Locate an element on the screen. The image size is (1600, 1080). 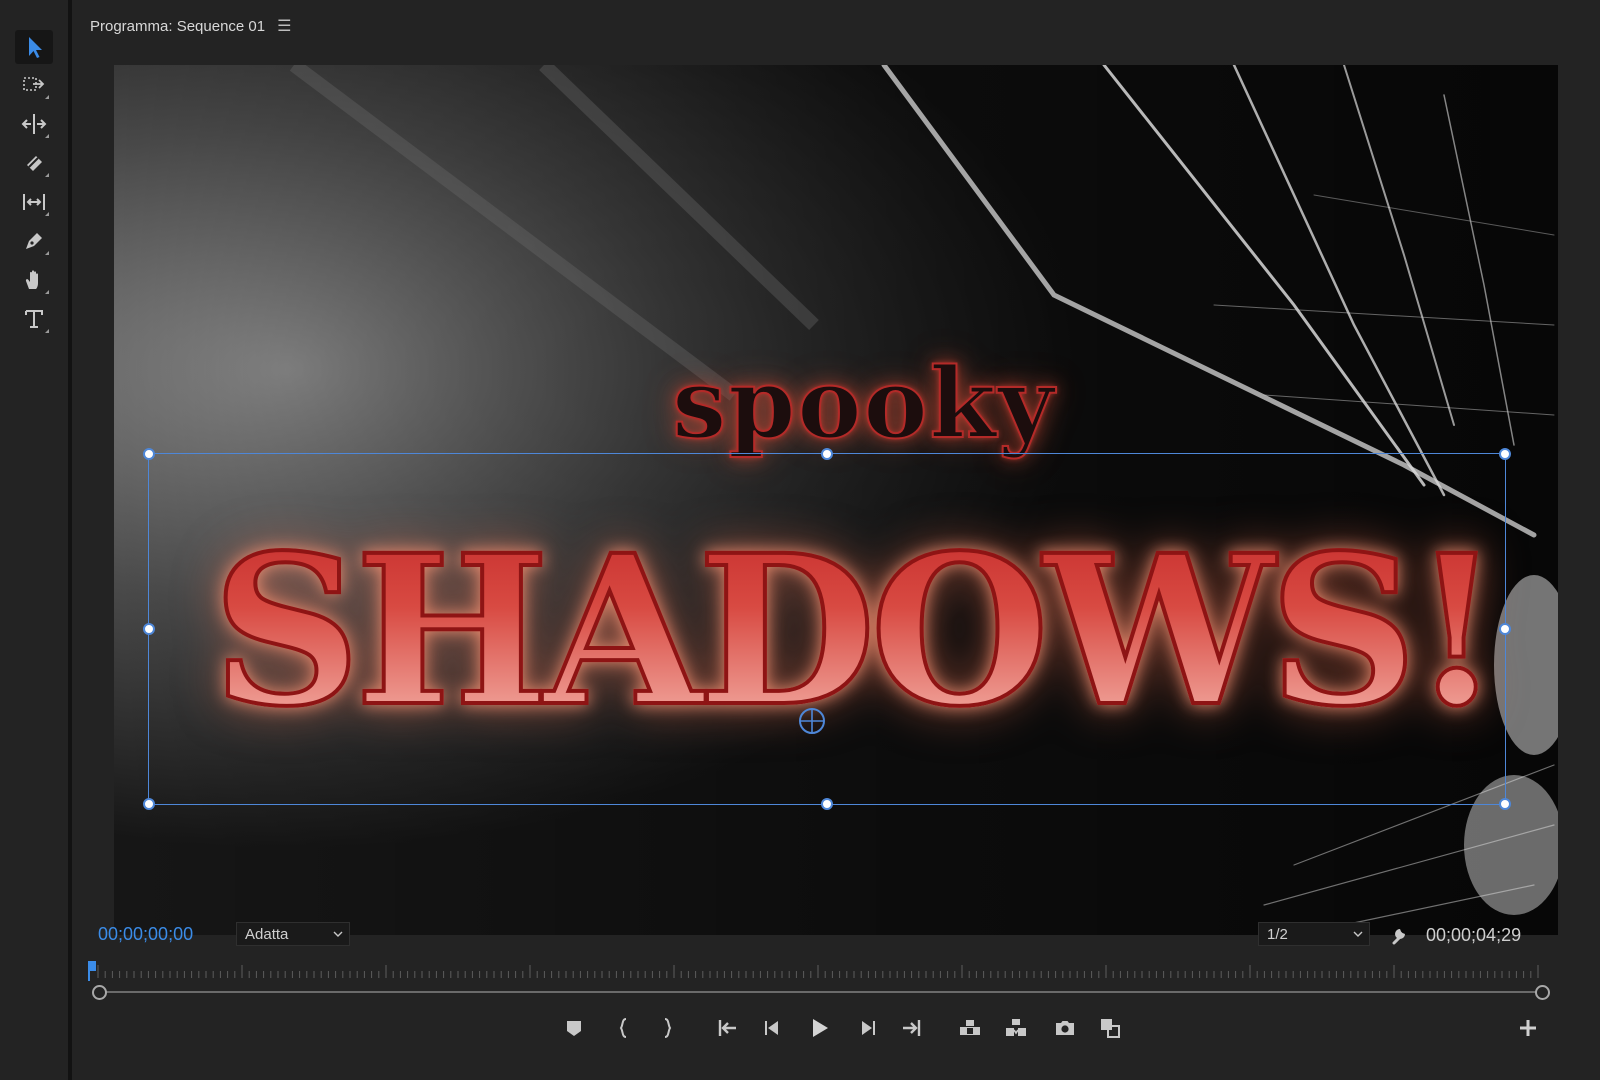
resize-handle-top-right is located at coordinates (1505, 454).